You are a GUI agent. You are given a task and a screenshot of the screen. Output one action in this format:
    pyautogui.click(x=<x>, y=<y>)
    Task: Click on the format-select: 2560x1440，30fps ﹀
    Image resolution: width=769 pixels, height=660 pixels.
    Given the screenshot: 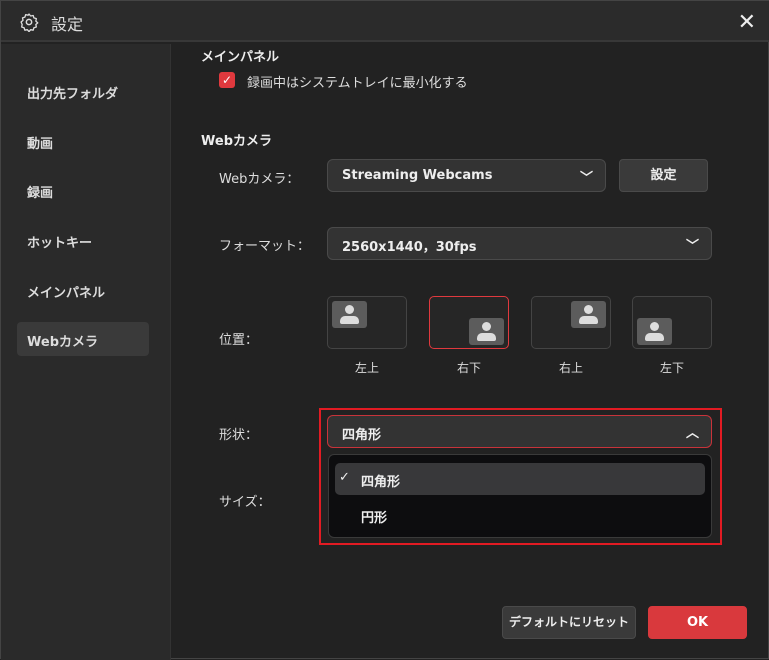 What is the action you would take?
    pyautogui.click(x=519, y=243)
    